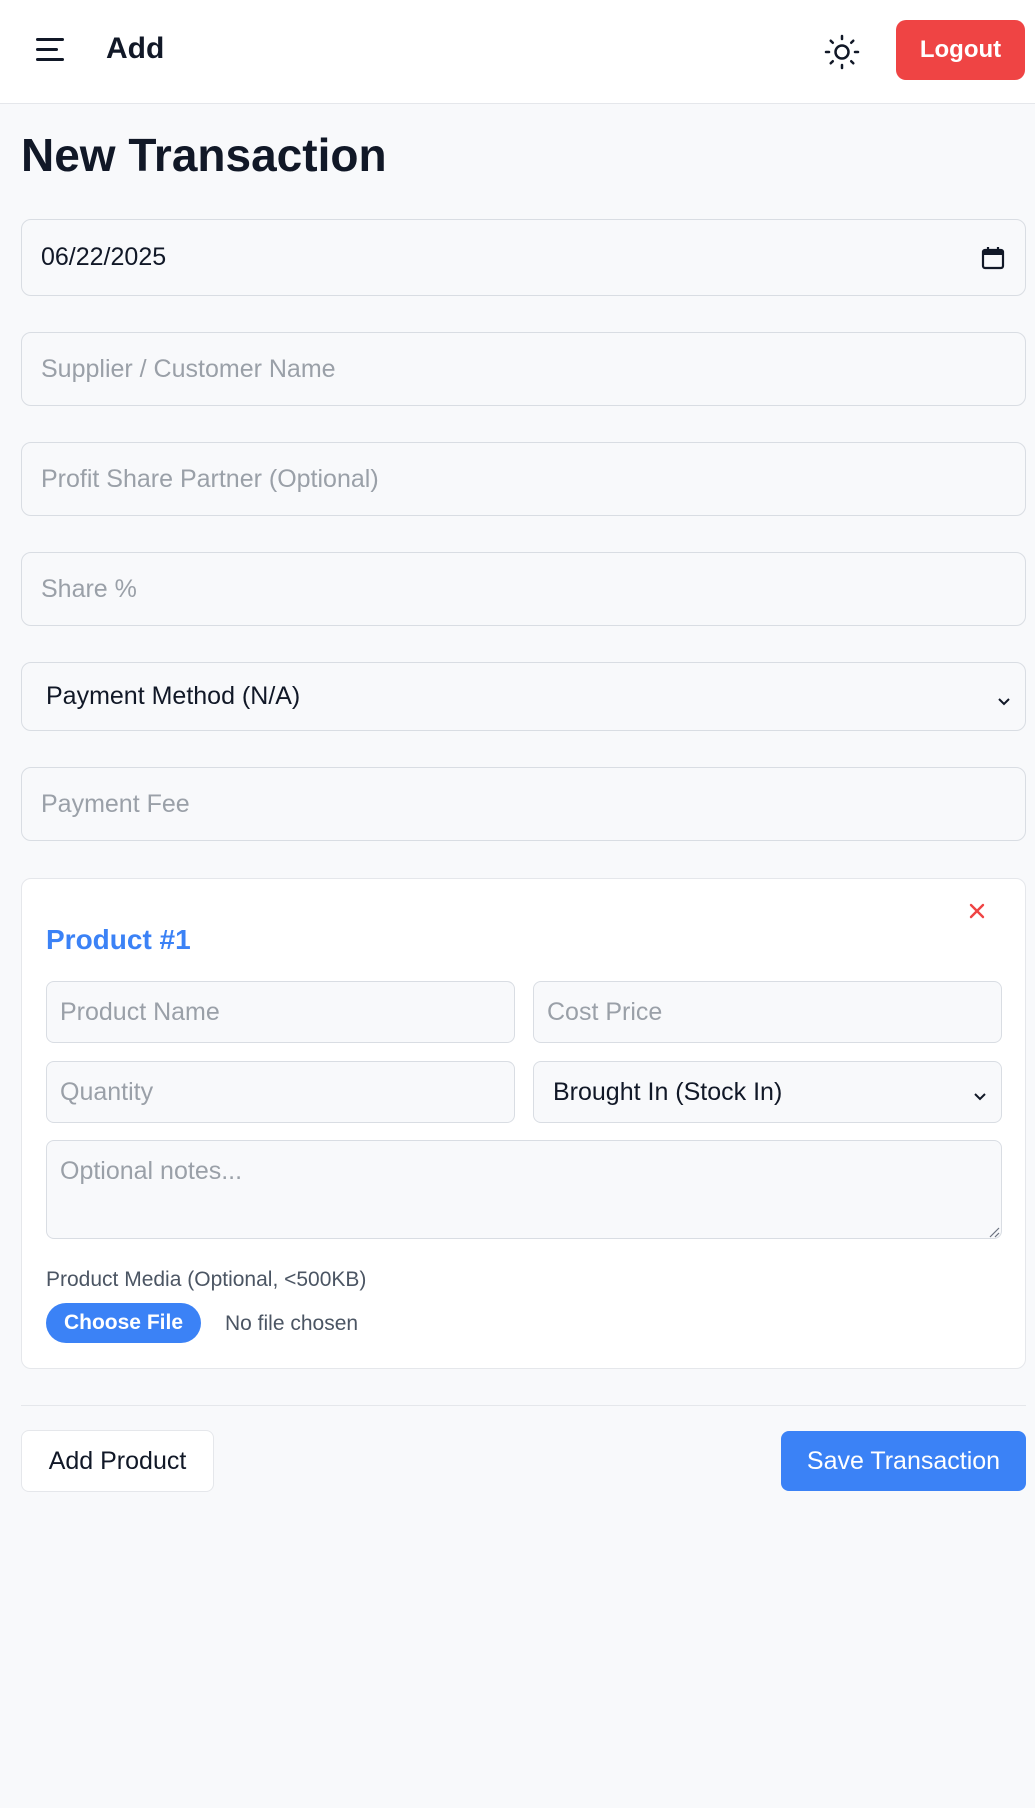  Describe the element at coordinates (173, 696) in the screenshot. I see `payment-method-value: Payment Method (N/A)` at that location.